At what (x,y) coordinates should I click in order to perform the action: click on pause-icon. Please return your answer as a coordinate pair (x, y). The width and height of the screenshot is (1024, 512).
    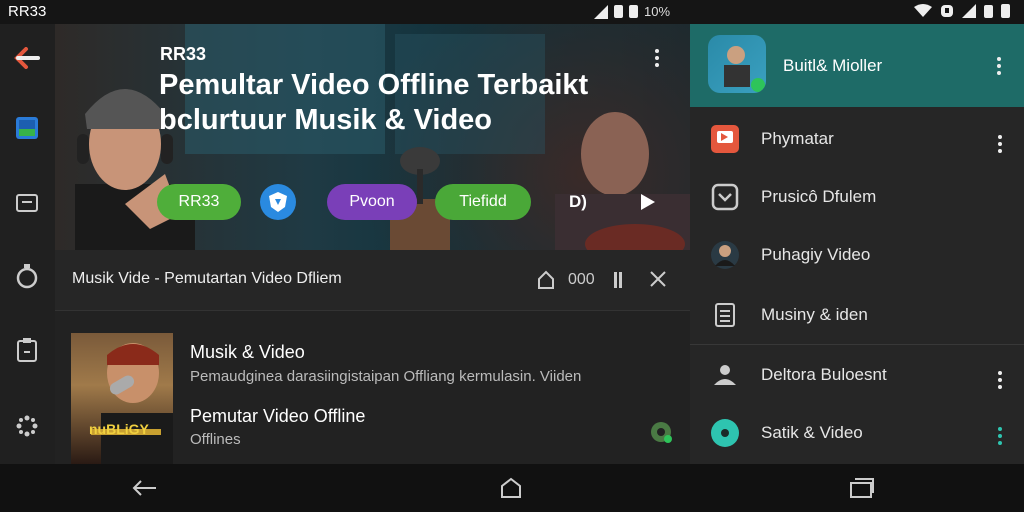
    Looking at the image, I should click on (618, 282).